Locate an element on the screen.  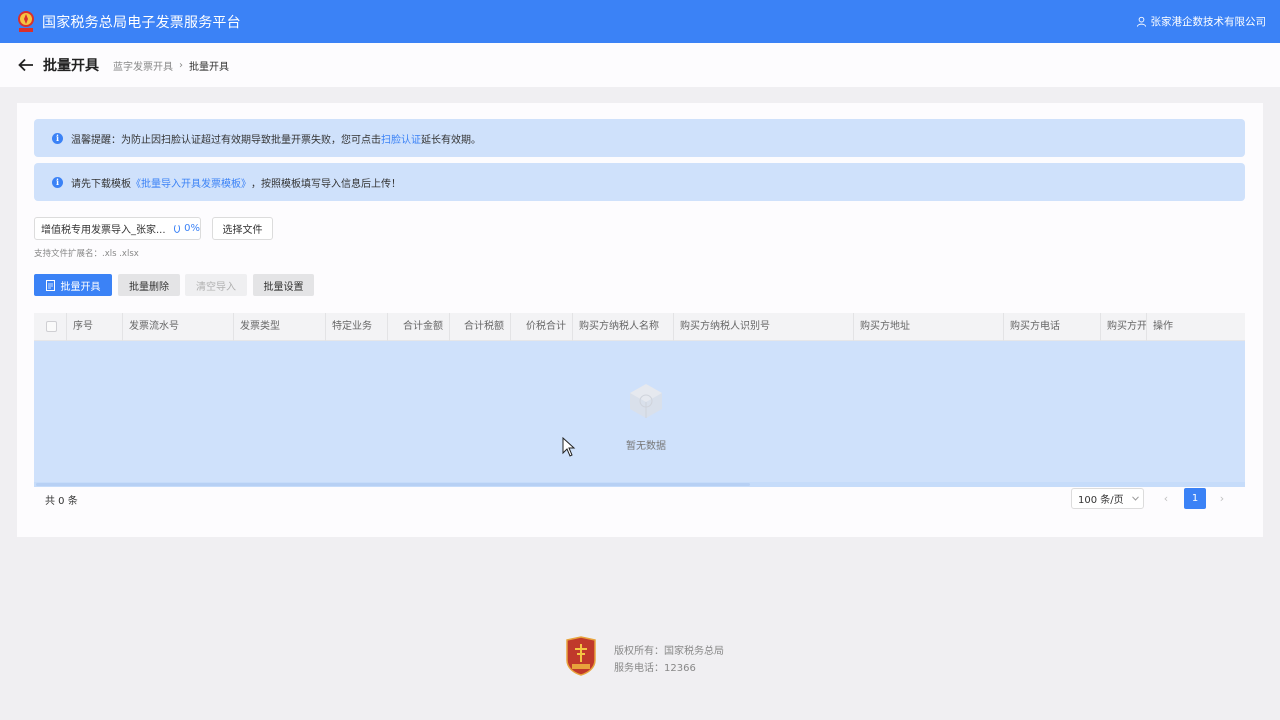
mouse-cursor-icon is located at coordinates (569, 447).